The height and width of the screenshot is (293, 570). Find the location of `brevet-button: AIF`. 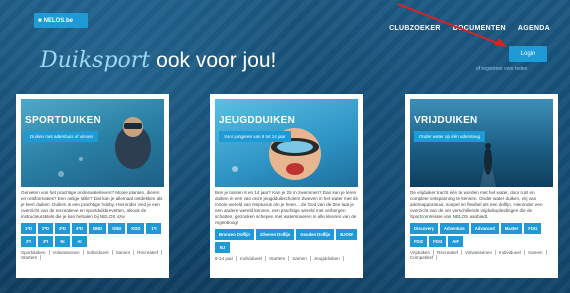

brevet-button: AIF is located at coordinates (456, 241).